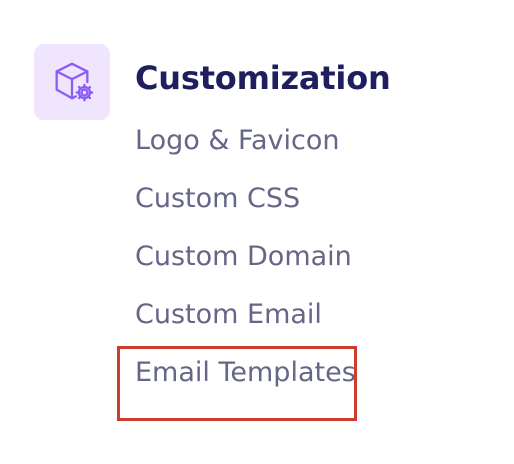 The image size is (514, 464). I want to click on menu-item-custom-css: Custom CSS, so click(245, 208).